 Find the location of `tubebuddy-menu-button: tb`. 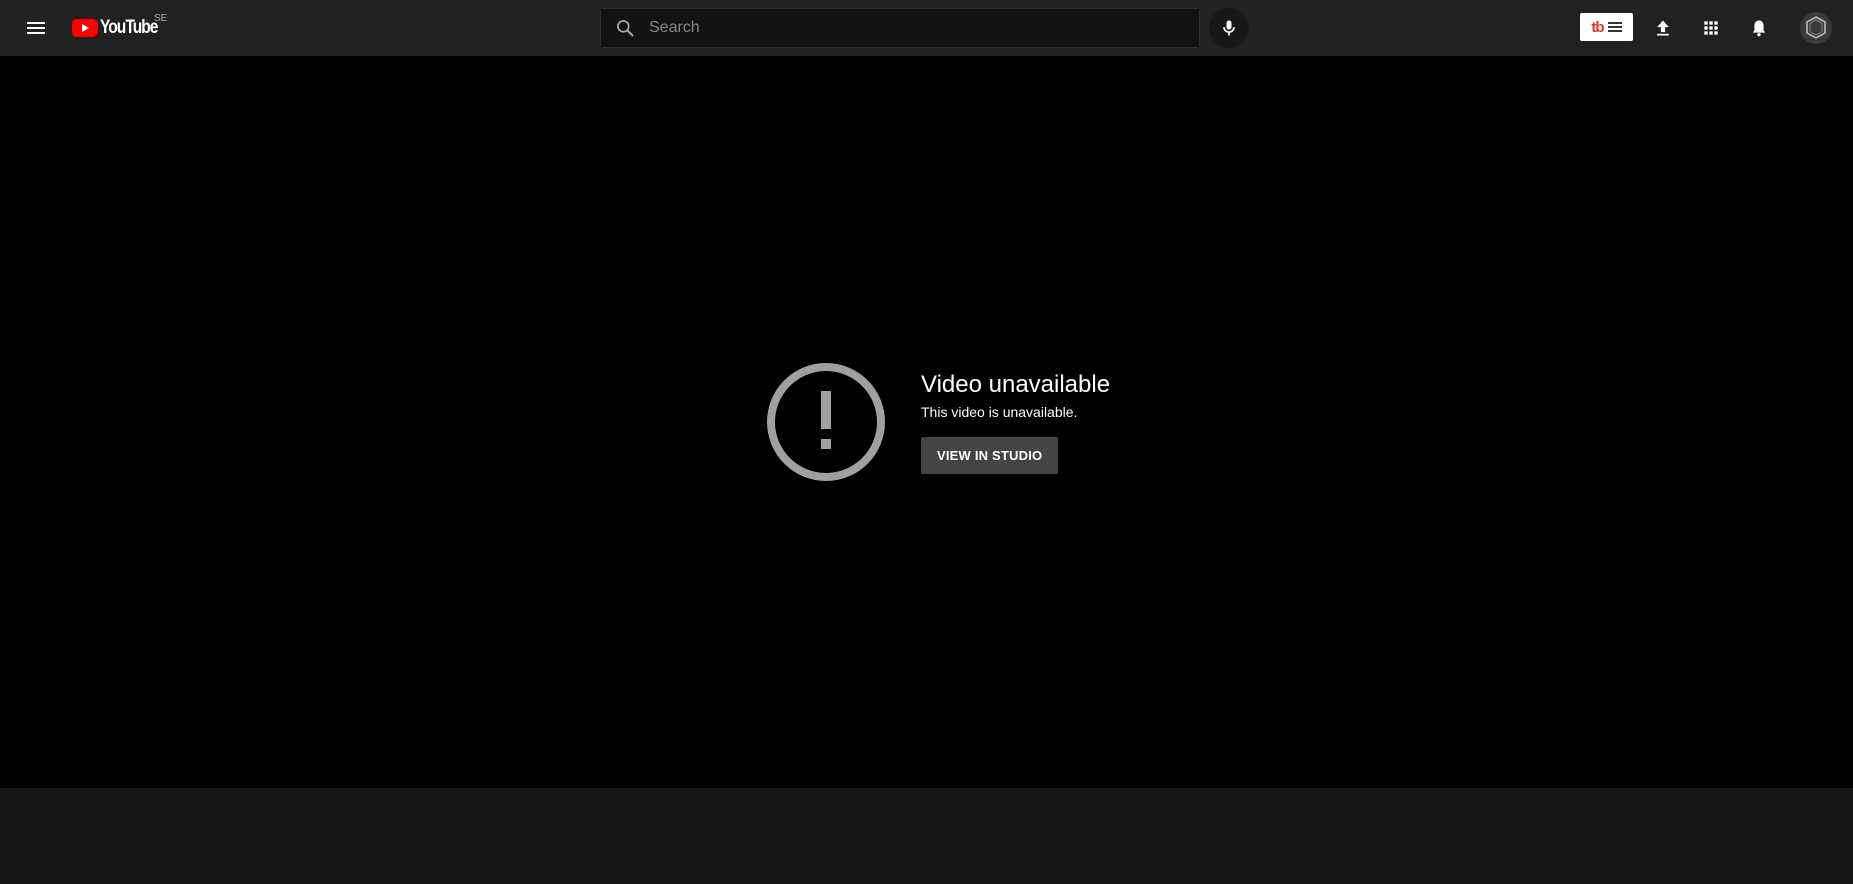

tubebuddy-menu-button: tb is located at coordinates (1606, 27).